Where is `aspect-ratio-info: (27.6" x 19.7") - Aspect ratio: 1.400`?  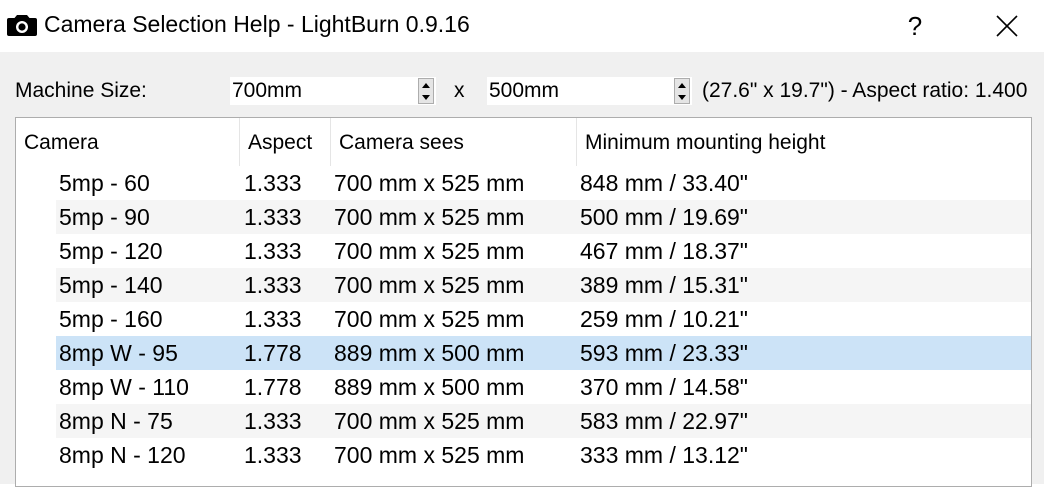 aspect-ratio-info: (27.6" x 19.7") - Aspect ratio: 1.400 is located at coordinates (865, 90).